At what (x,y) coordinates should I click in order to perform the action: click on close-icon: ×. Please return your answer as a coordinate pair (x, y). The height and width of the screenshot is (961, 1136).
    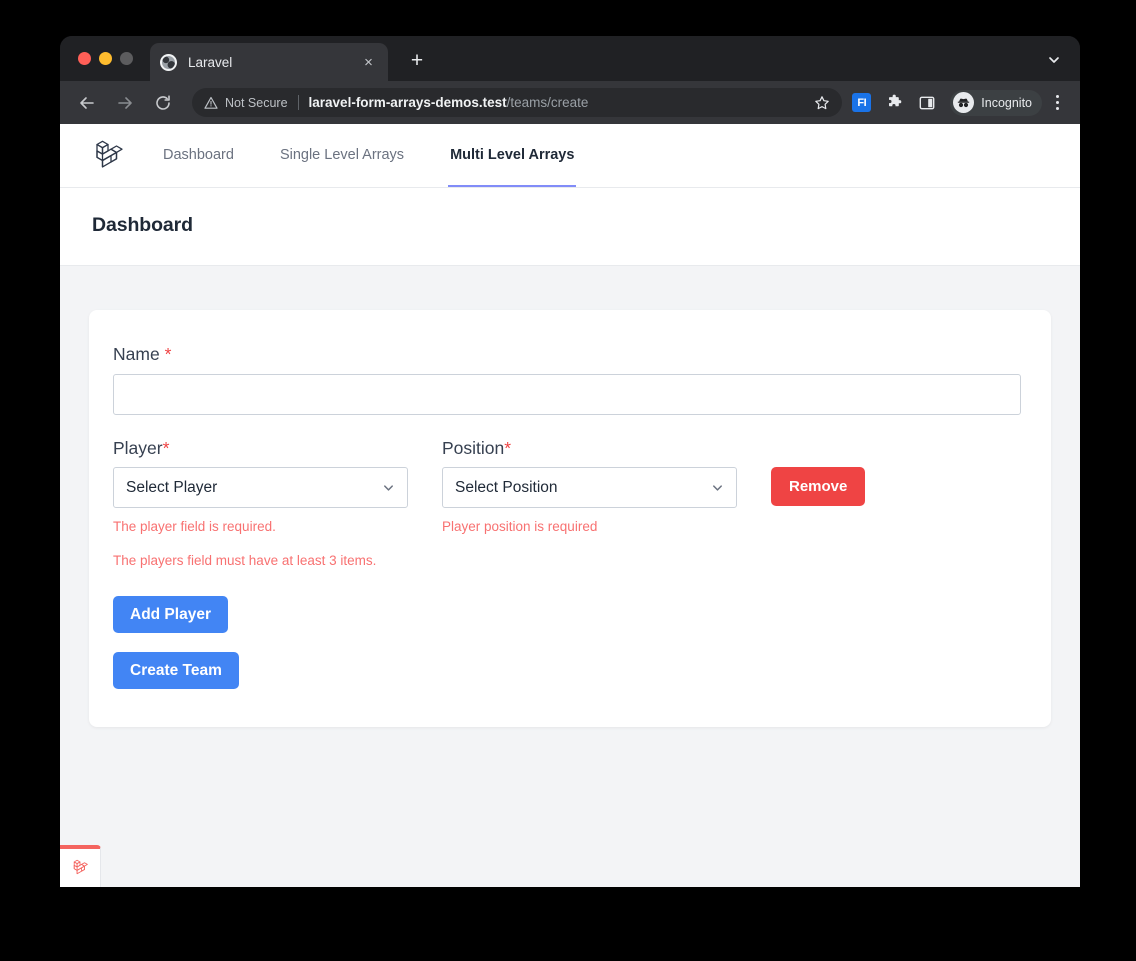
    Looking at the image, I should click on (368, 62).